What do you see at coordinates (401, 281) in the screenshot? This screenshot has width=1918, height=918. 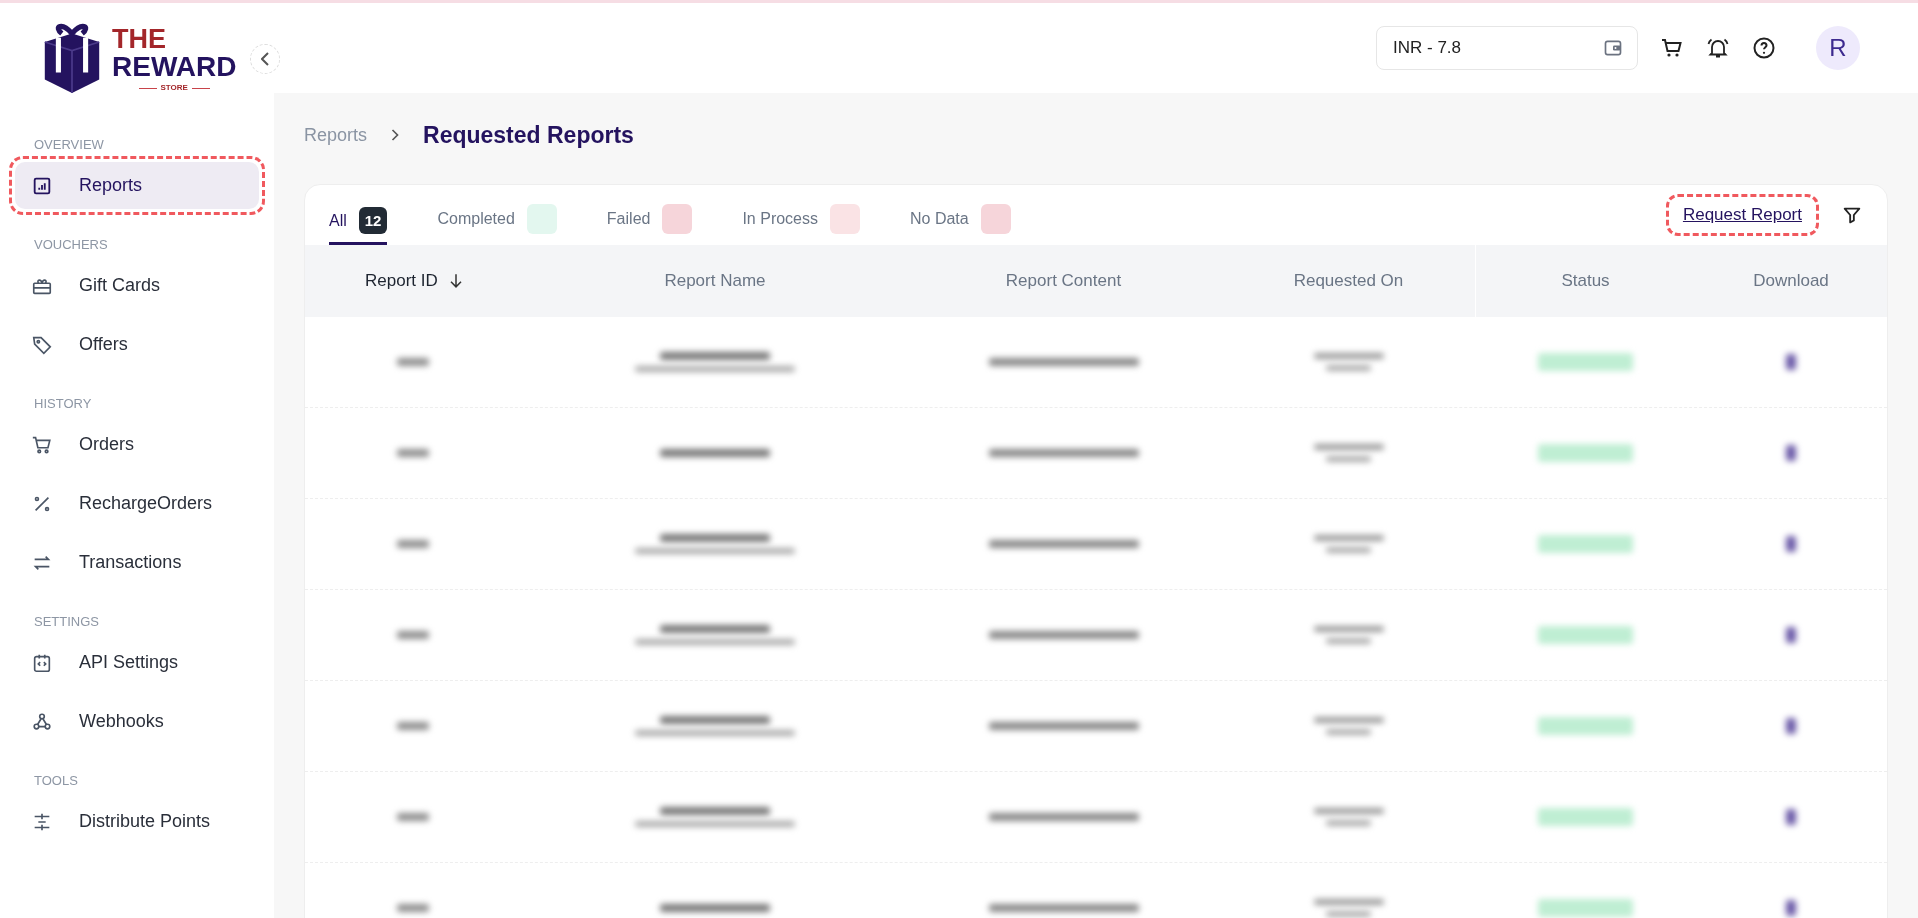 I see `column-header: Report ID` at bounding box center [401, 281].